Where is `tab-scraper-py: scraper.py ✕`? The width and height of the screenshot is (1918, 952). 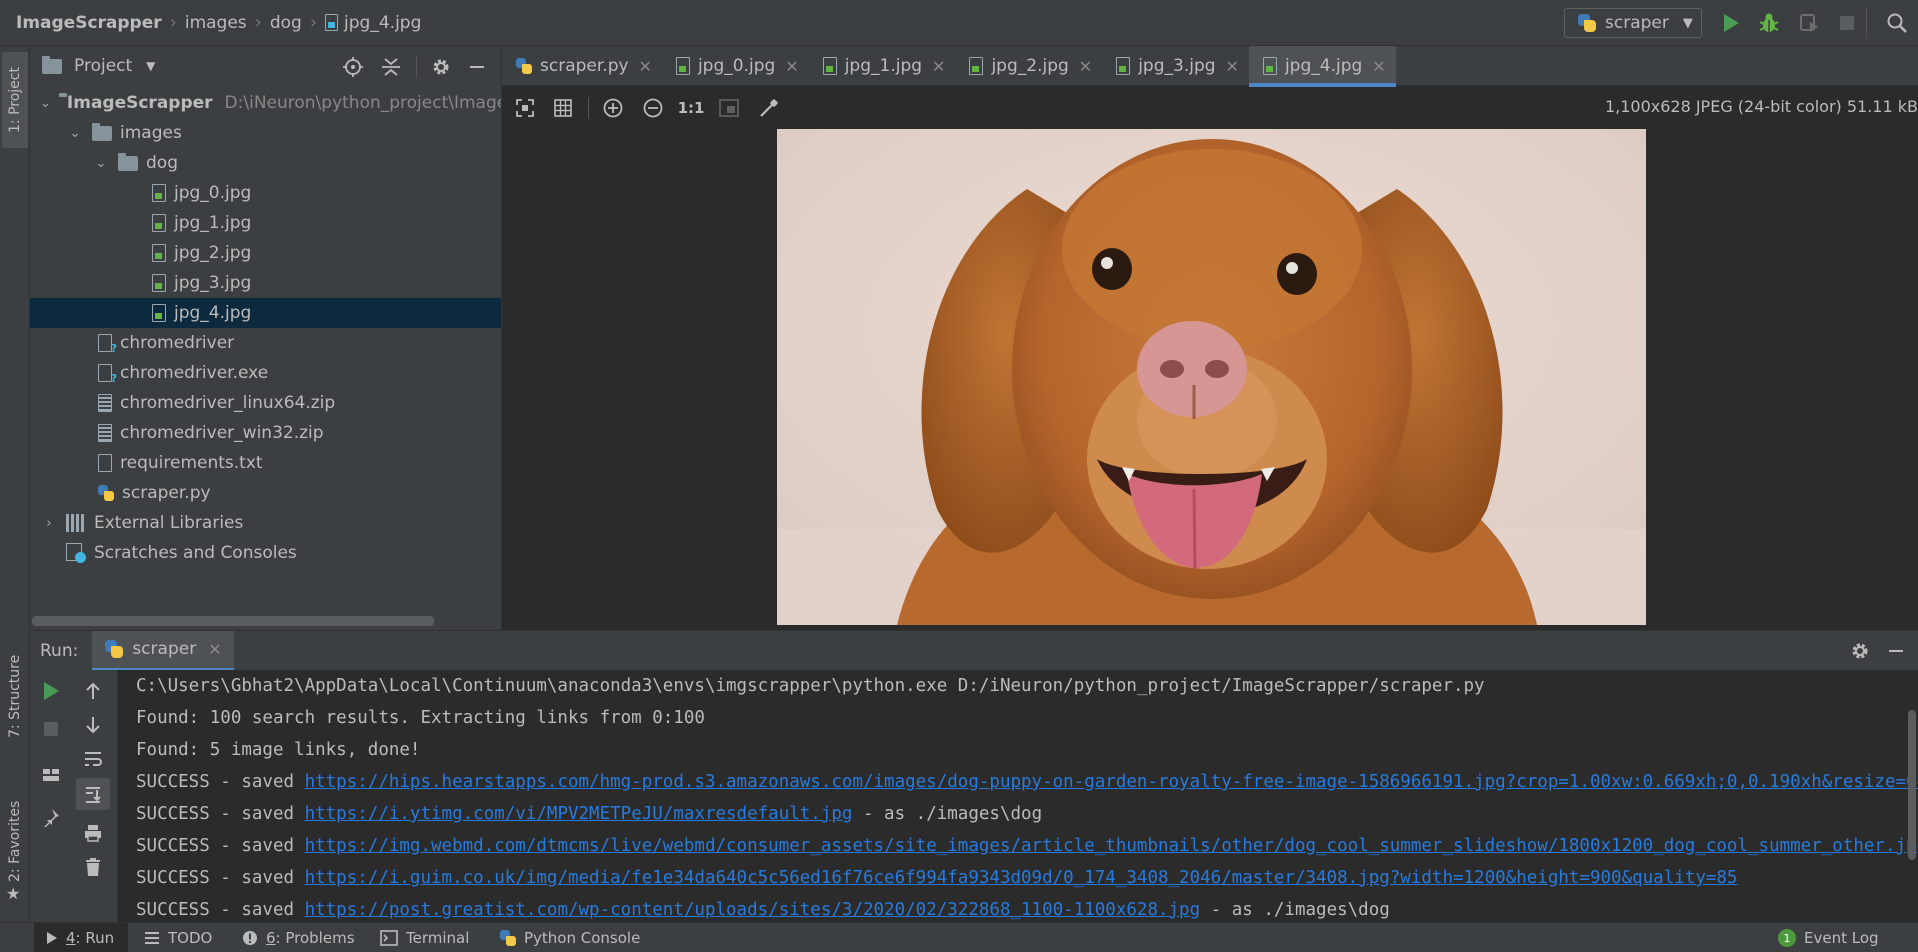 tab-scraper-py: scraper.py ✕ is located at coordinates (582, 66).